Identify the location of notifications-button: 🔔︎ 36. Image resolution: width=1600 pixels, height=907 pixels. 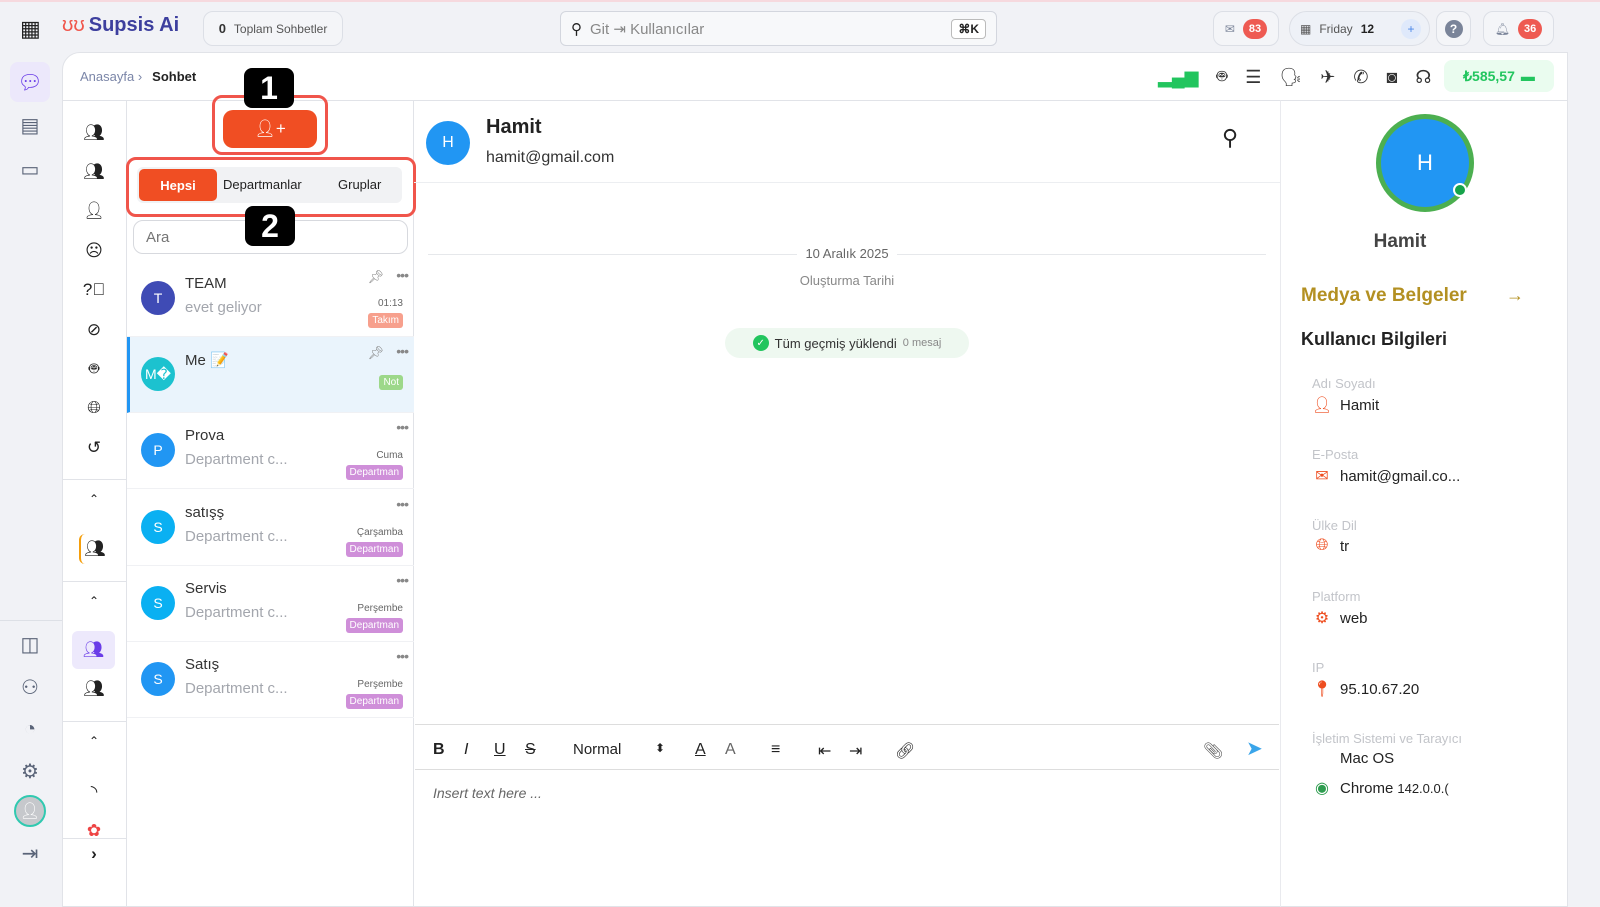
(1518, 28).